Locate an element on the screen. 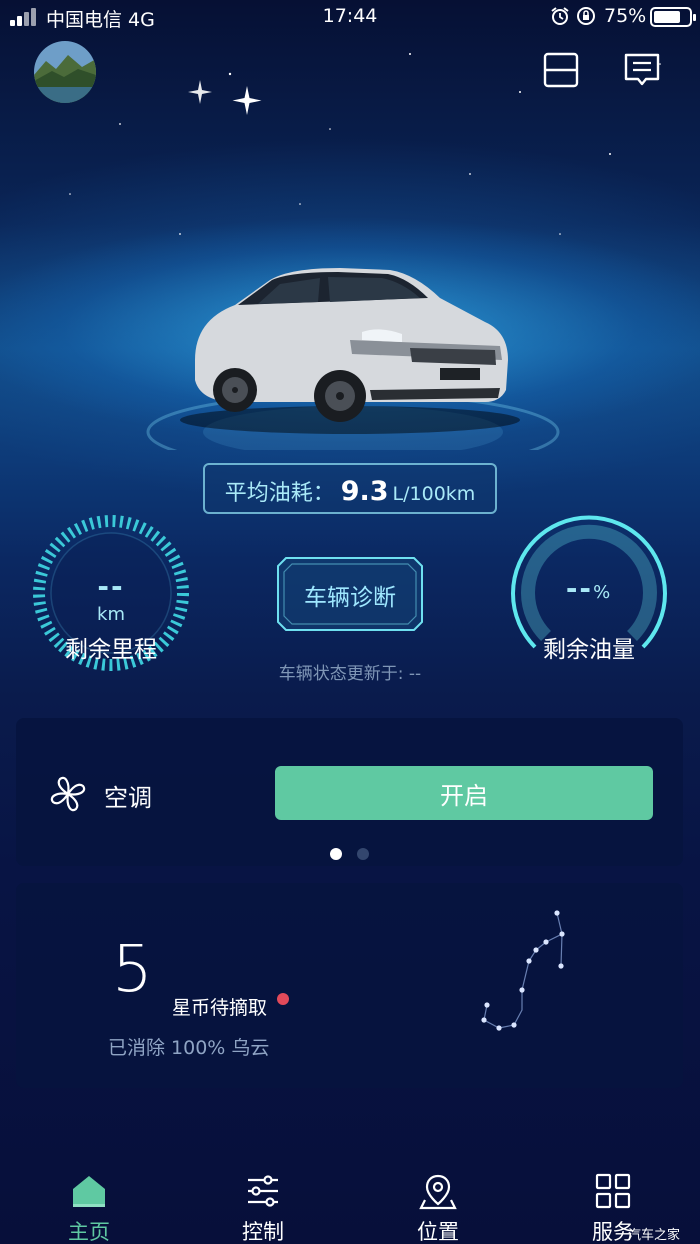 Image resolution: width=700 pixels, height=1244 pixels. avatar-landscape-icon is located at coordinates (65, 72).